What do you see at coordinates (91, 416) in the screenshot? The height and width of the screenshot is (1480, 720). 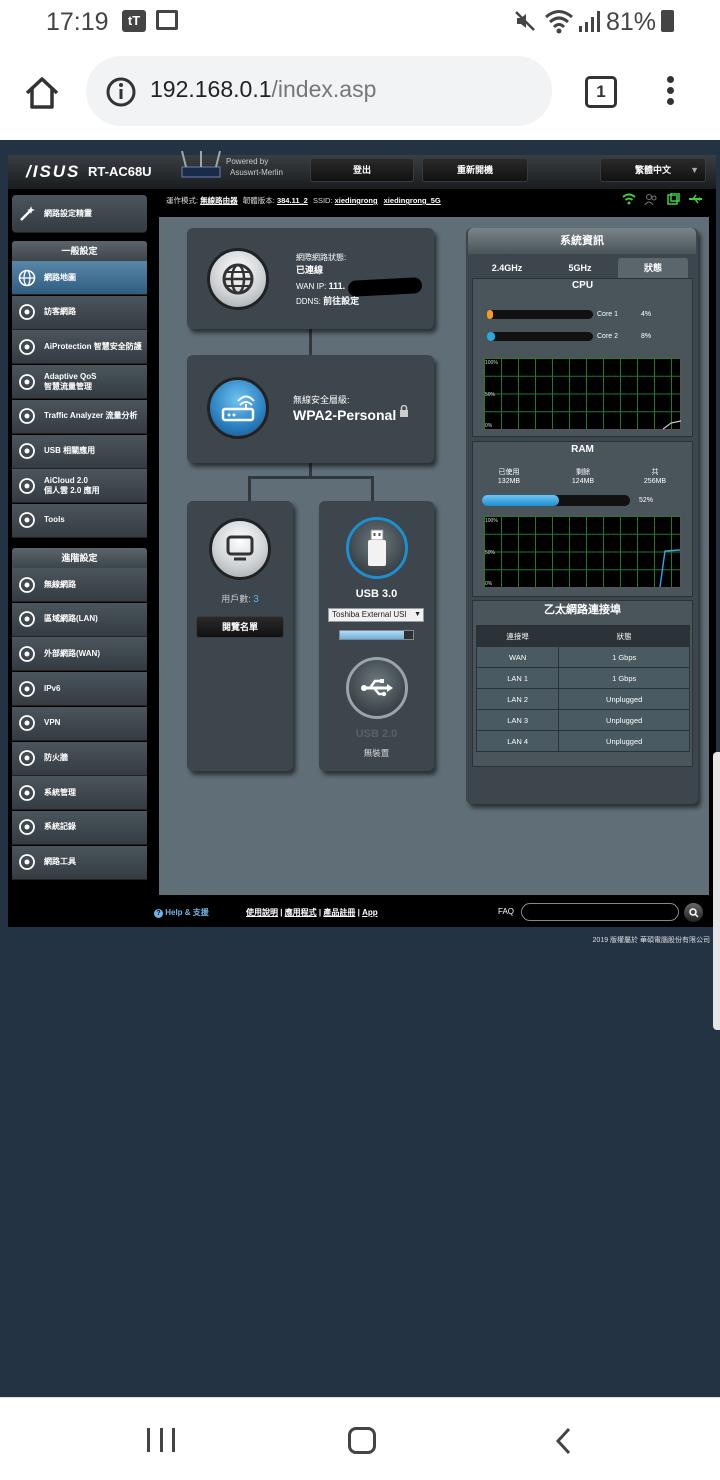 I see `sidebar-item-label: Traffic Analyzer 流量分析` at bounding box center [91, 416].